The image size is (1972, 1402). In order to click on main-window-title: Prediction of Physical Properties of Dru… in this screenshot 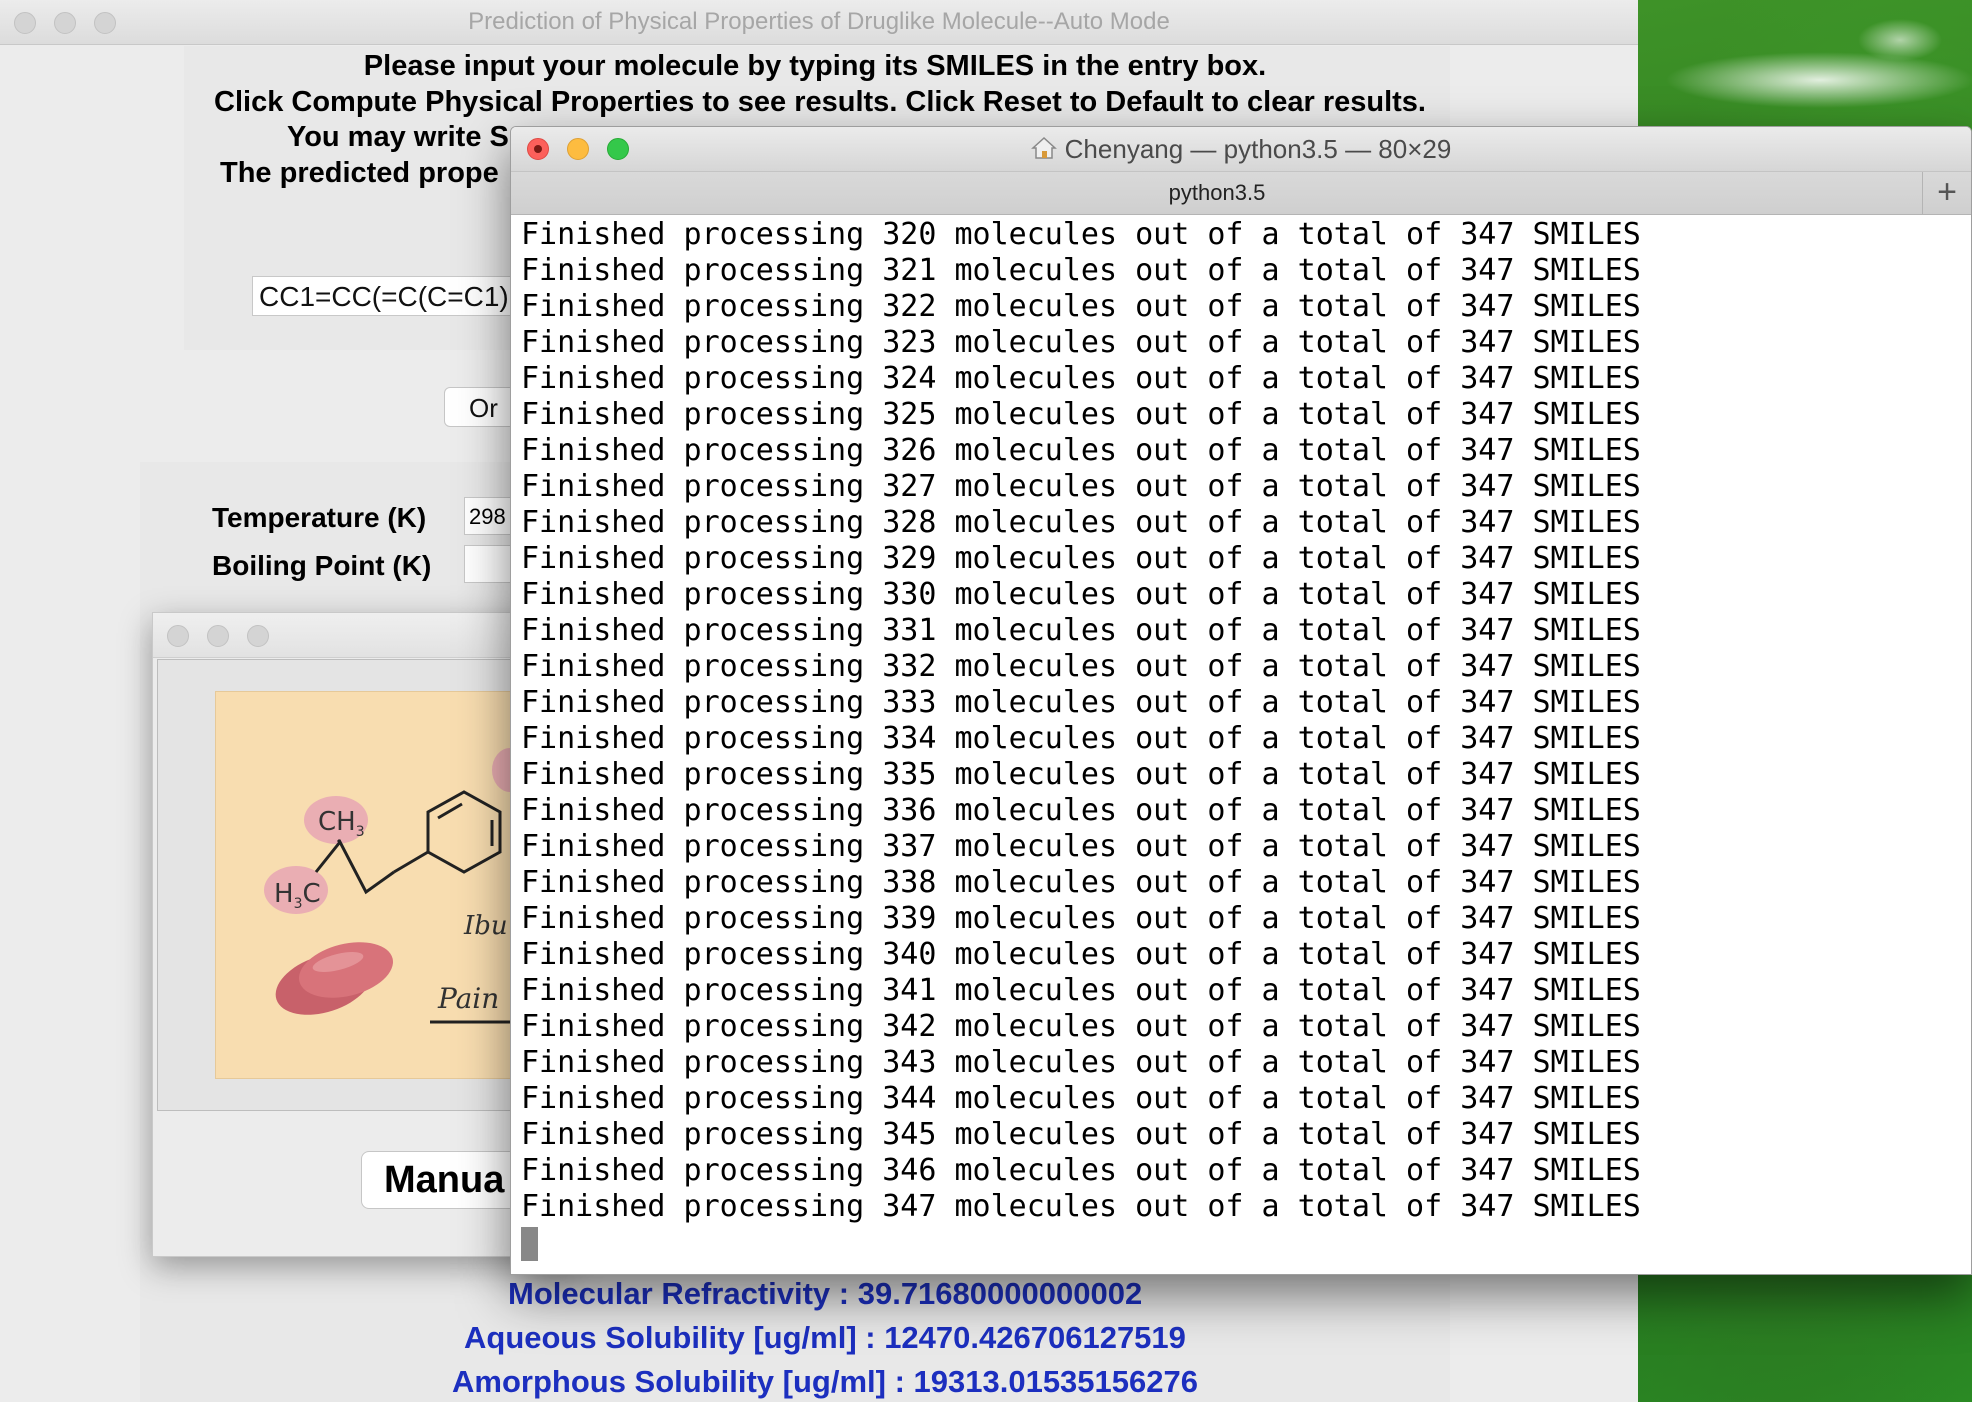, I will do `click(819, 21)`.